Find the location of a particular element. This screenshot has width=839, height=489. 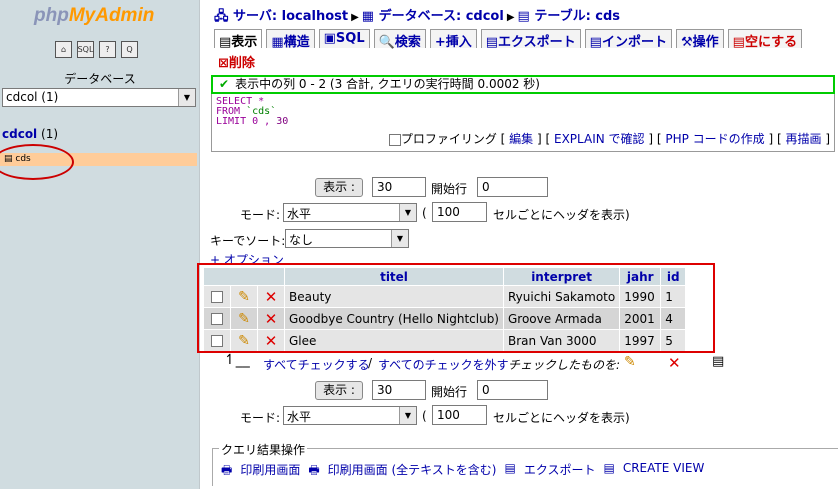

print-full-icon: 🖶 is located at coordinates (314, 470).